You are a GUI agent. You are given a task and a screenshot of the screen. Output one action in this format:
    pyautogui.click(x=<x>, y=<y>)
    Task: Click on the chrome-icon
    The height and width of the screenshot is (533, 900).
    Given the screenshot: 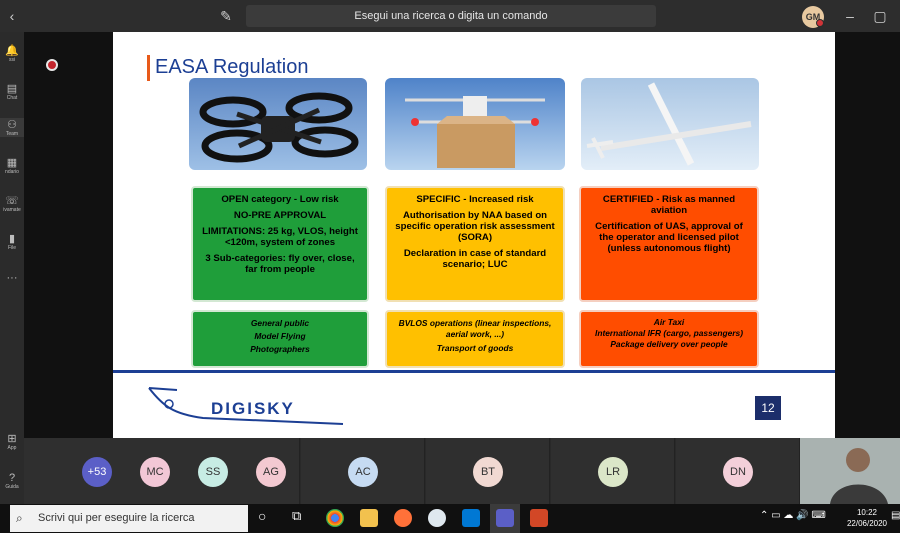 What is the action you would take?
    pyautogui.click(x=335, y=518)
    